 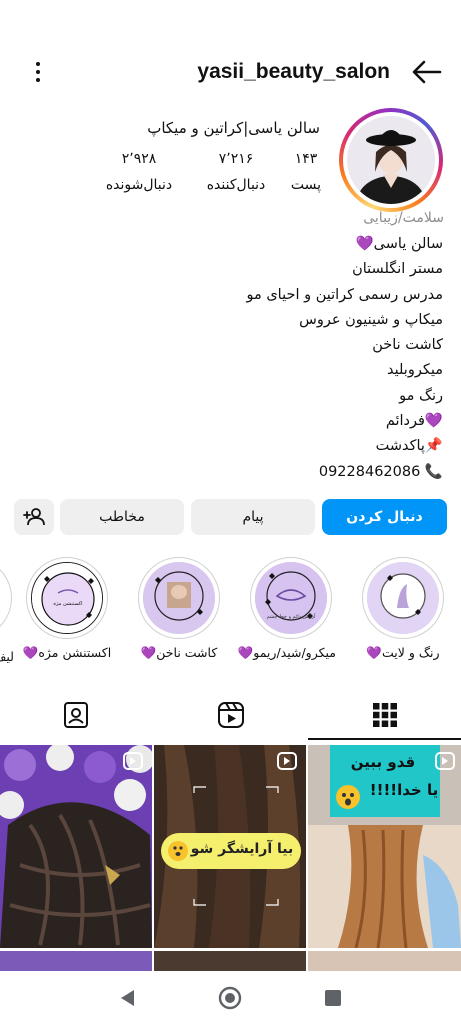 What do you see at coordinates (371, 319) in the screenshot?
I see `bio-line: میکاپ و شینیون عروس` at bounding box center [371, 319].